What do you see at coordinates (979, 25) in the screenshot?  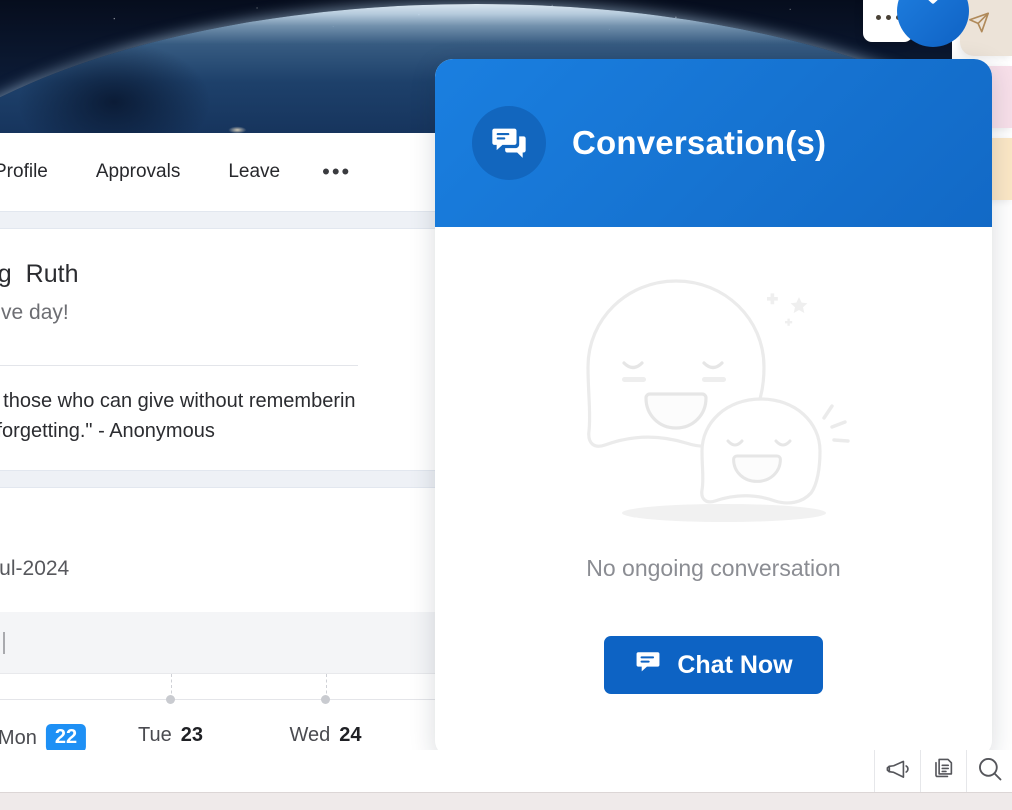 I see `paper-plane-icon` at bounding box center [979, 25].